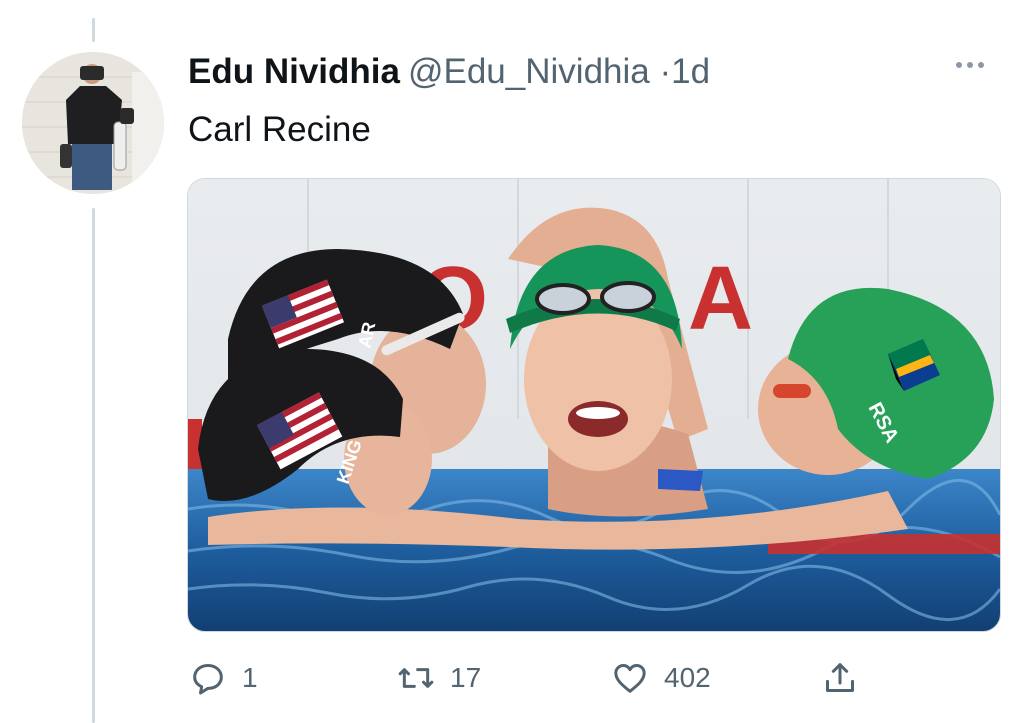 The height and width of the screenshot is (723, 1024). What do you see at coordinates (208, 679) in the screenshot?
I see `reply-bubble-icon` at bounding box center [208, 679].